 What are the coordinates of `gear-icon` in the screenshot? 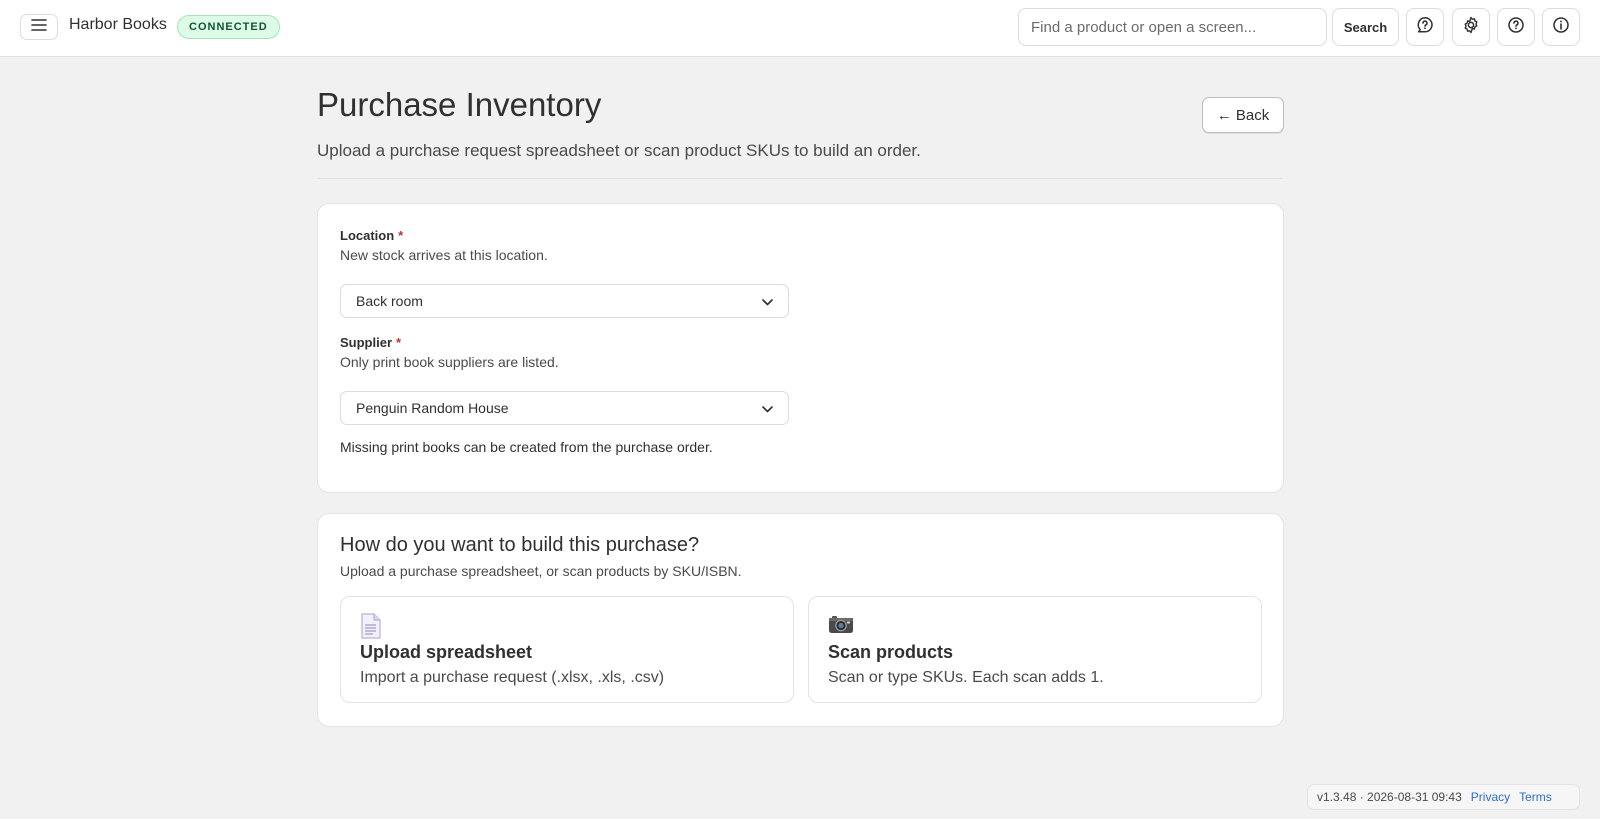 It's located at (1471, 27).